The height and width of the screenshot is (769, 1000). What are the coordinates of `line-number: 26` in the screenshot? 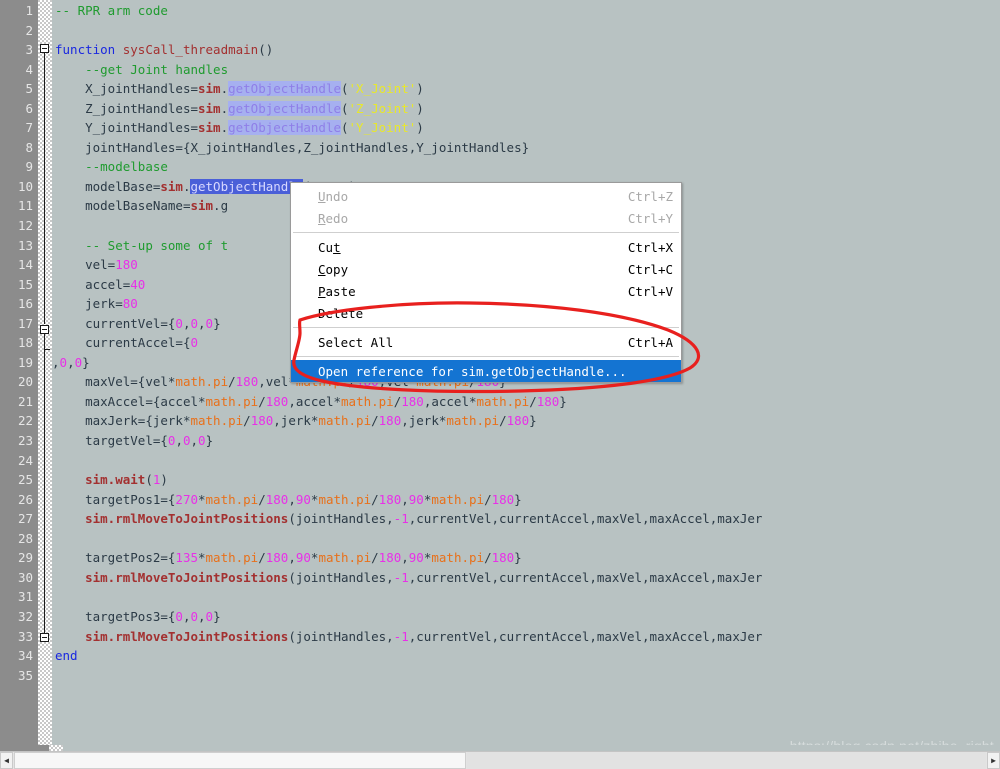 It's located at (25, 499).